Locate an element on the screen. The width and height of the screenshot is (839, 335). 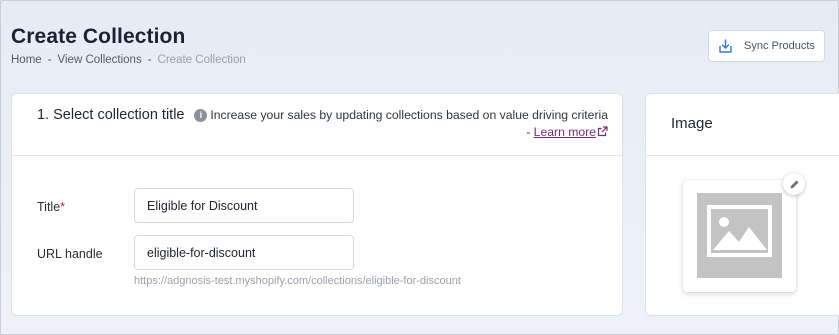
edit-image-button is located at coordinates (794, 184).